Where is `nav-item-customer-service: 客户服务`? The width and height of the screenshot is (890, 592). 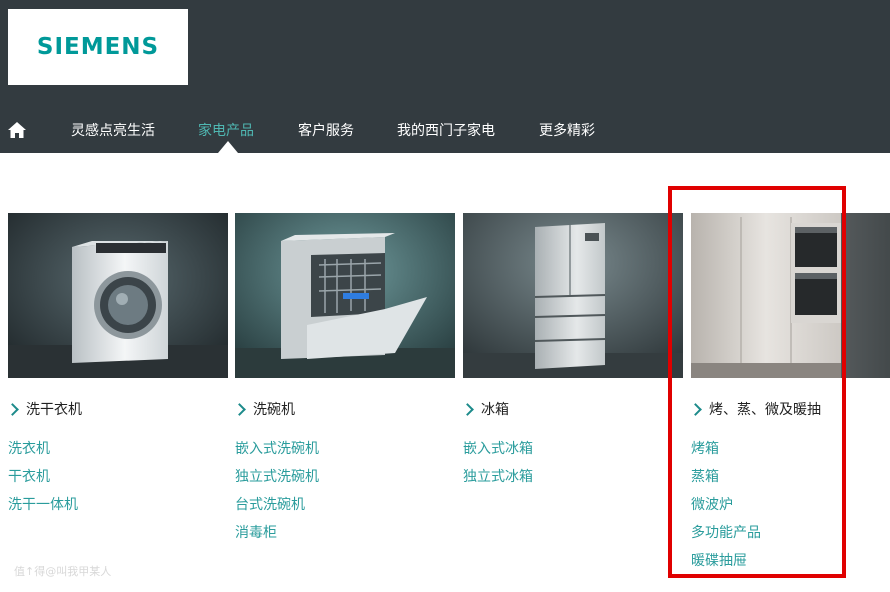 nav-item-customer-service: 客户服务 is located at coordinates (326, 131).